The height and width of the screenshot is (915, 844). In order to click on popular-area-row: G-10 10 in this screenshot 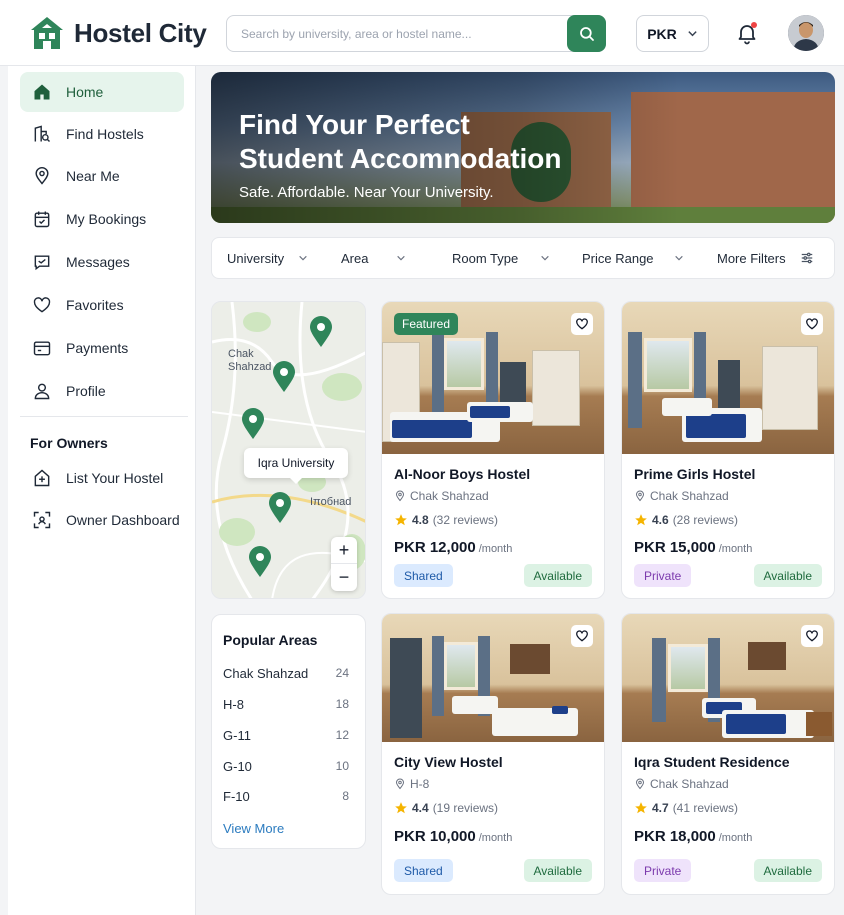, I will do `click(286, 766)`.